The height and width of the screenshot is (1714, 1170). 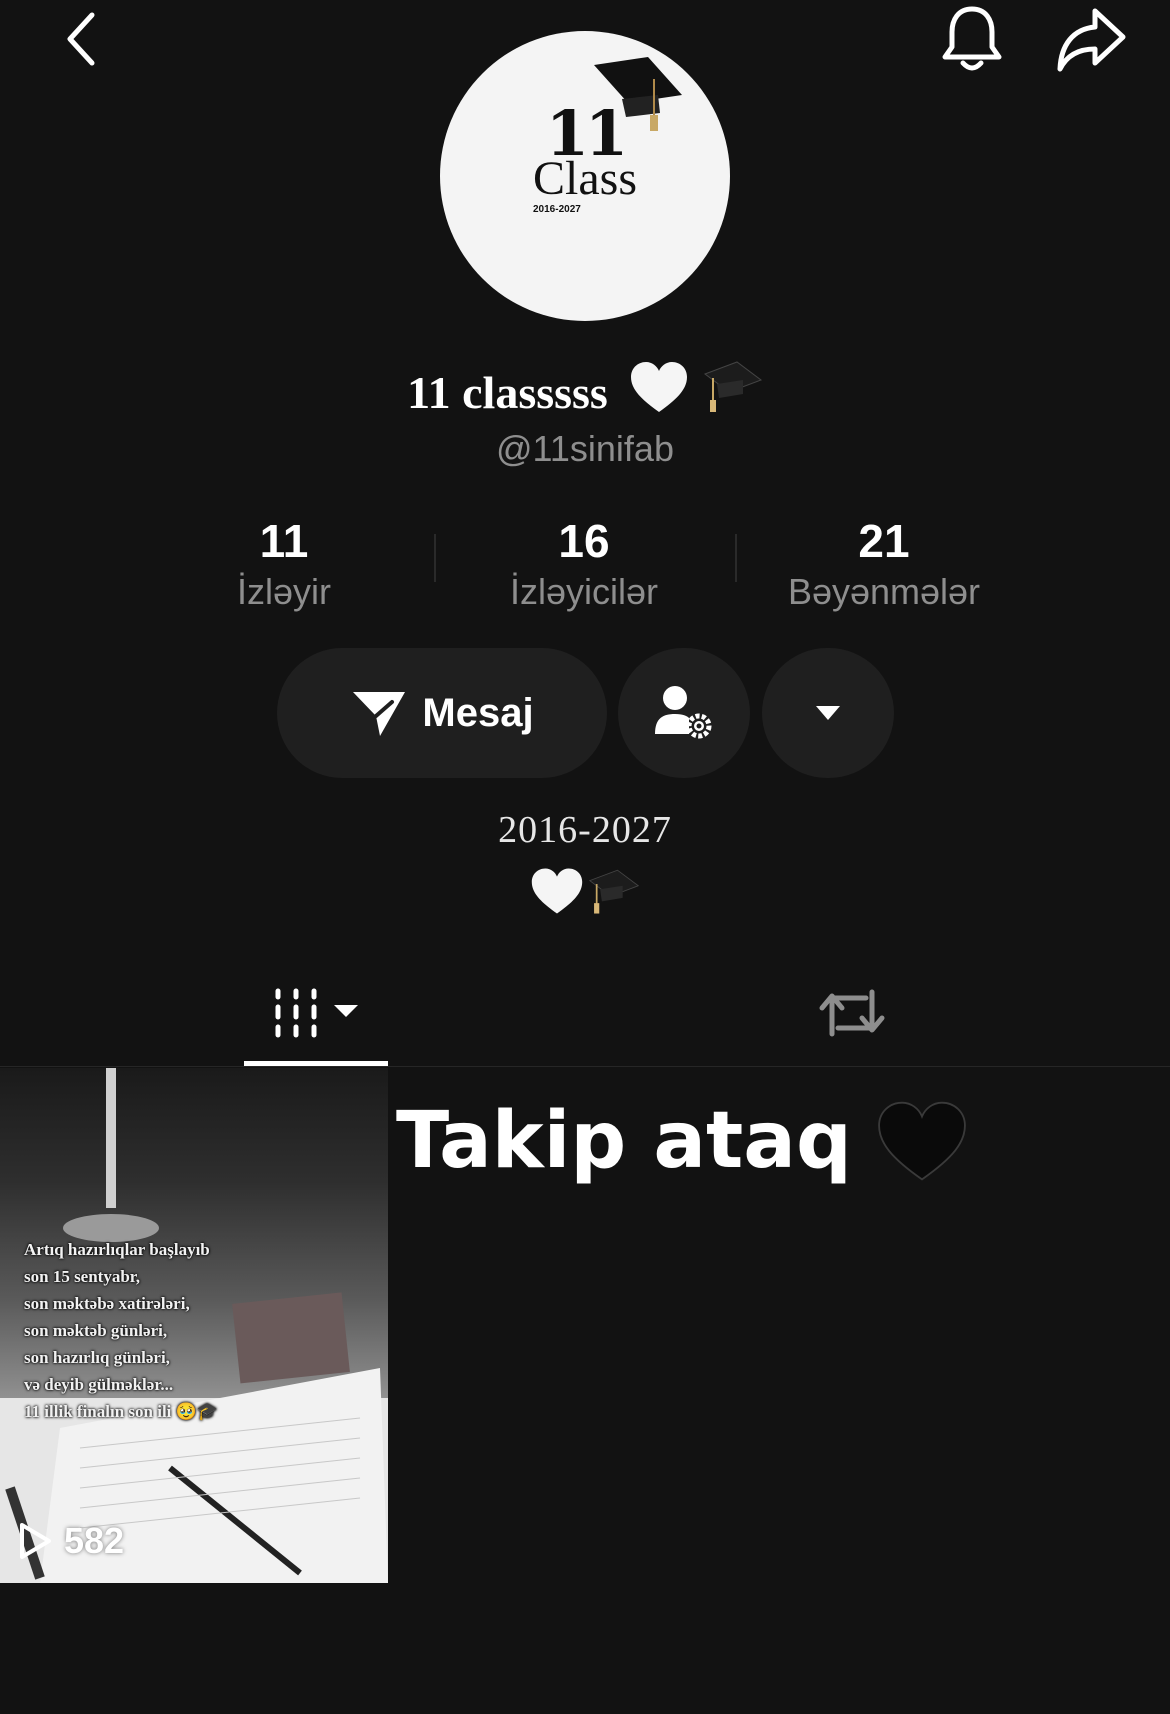 I want to click on stat-likes-value: 21, so click(x=884, y=541).